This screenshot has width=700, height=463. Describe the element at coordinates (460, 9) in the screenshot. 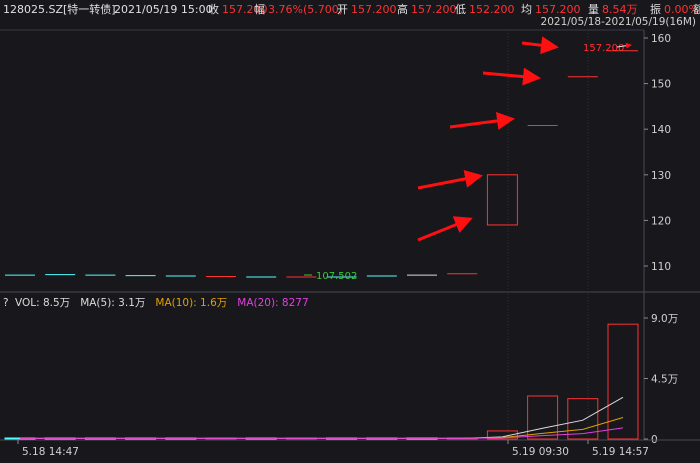

I see `header-item-label: 低` at that location.